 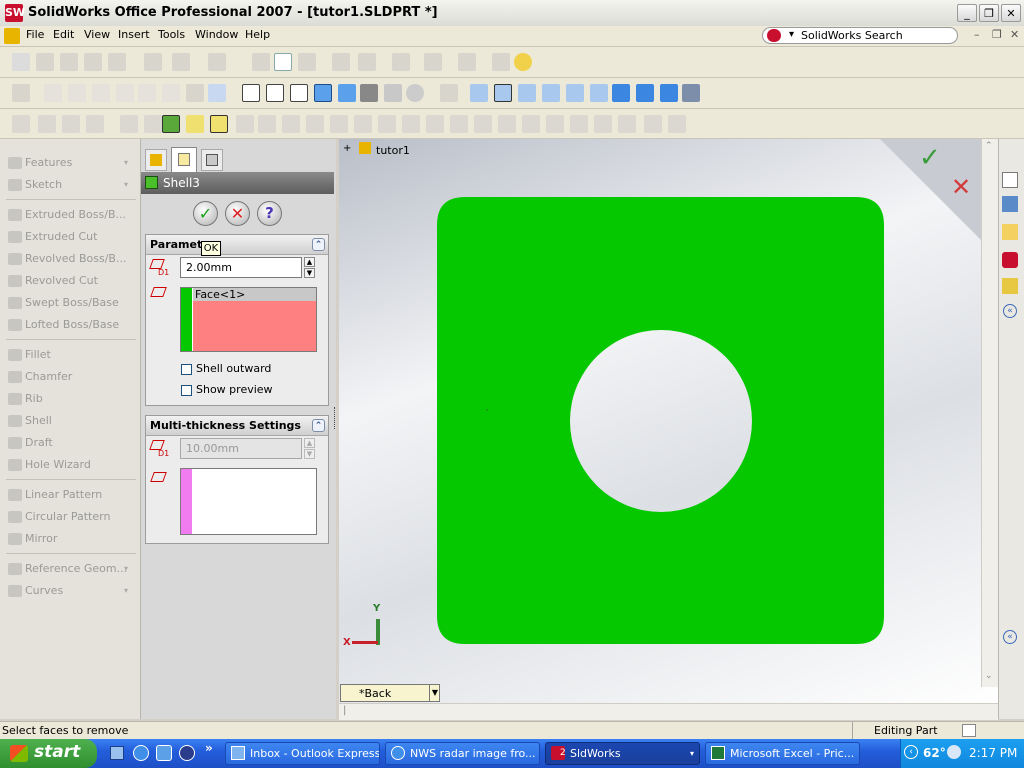 What do you see at coordinates (237, 245) in the screenshot?
I see `parameters-header: Parameters ⌃` at bounding box center [237, 245].